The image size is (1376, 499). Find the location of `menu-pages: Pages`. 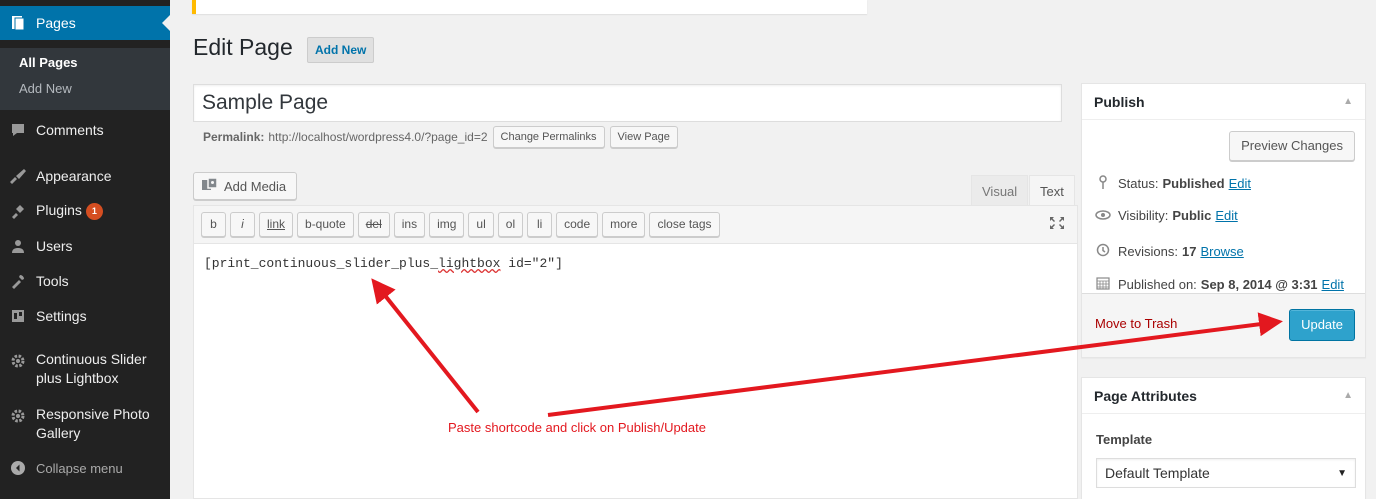

menu-pages: Pages is located at coordinates (85, 23).